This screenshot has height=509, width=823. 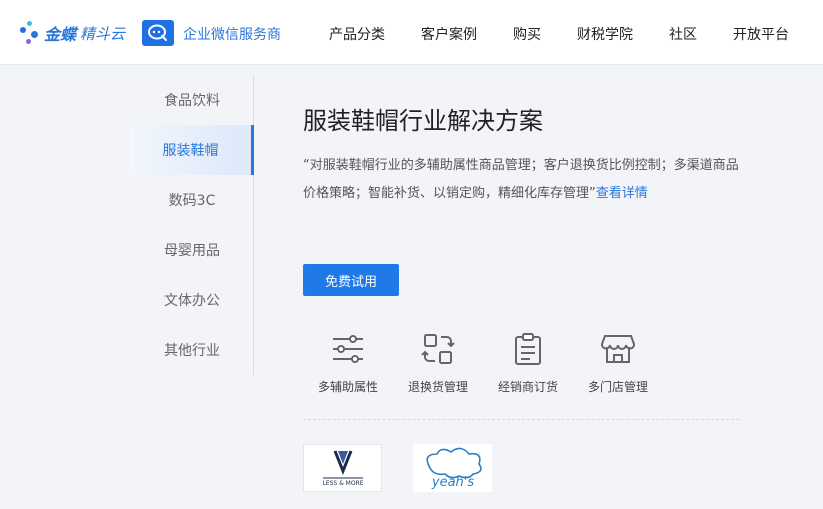 What do you see at coordinates (347, 387) in the screenshot?
I see `feature-label: 多辅助属性` at bounding box center [347, 387].